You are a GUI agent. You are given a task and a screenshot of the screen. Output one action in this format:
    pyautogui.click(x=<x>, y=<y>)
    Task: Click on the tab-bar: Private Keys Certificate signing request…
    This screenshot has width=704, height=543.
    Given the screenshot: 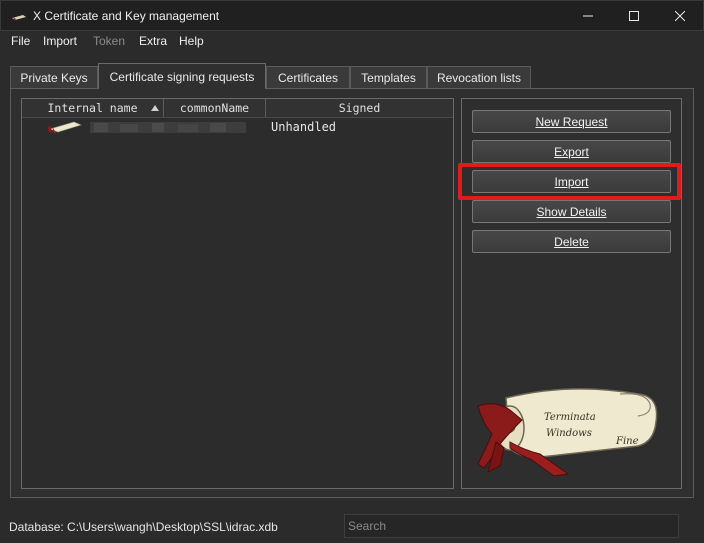 What is the action you would take?
    pyautogui.click(x=352, y=76)
    